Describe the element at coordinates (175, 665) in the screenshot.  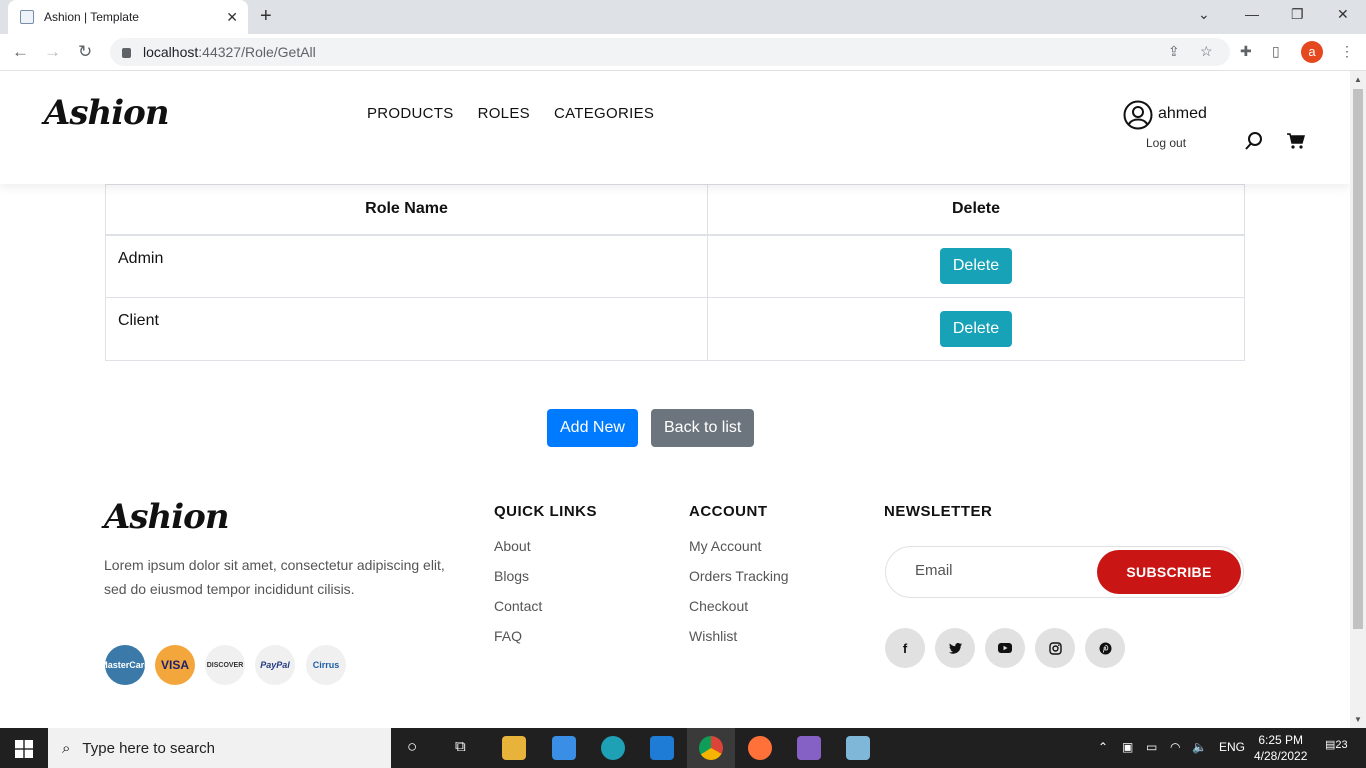
I see `visa-icon: VISA` at that location.